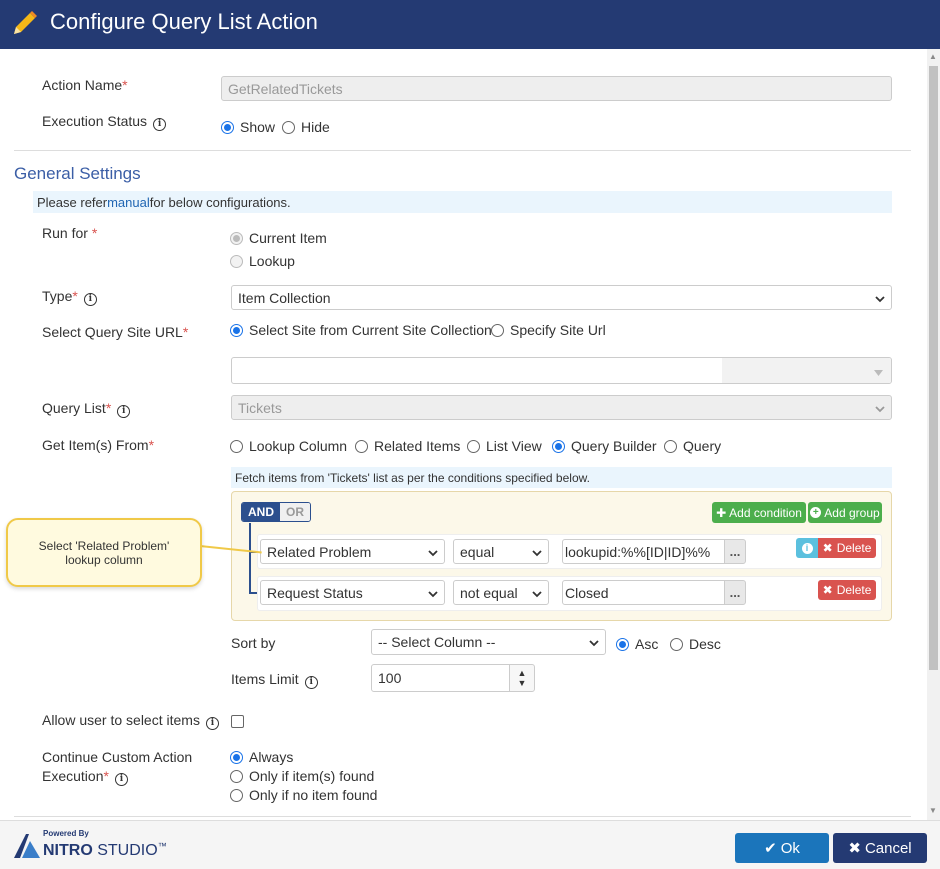 This screenshot has width=940, height=869. Describe the element at coordinates (561, 297) in the screenshot. I see `type-select: Item Collection` at that location.